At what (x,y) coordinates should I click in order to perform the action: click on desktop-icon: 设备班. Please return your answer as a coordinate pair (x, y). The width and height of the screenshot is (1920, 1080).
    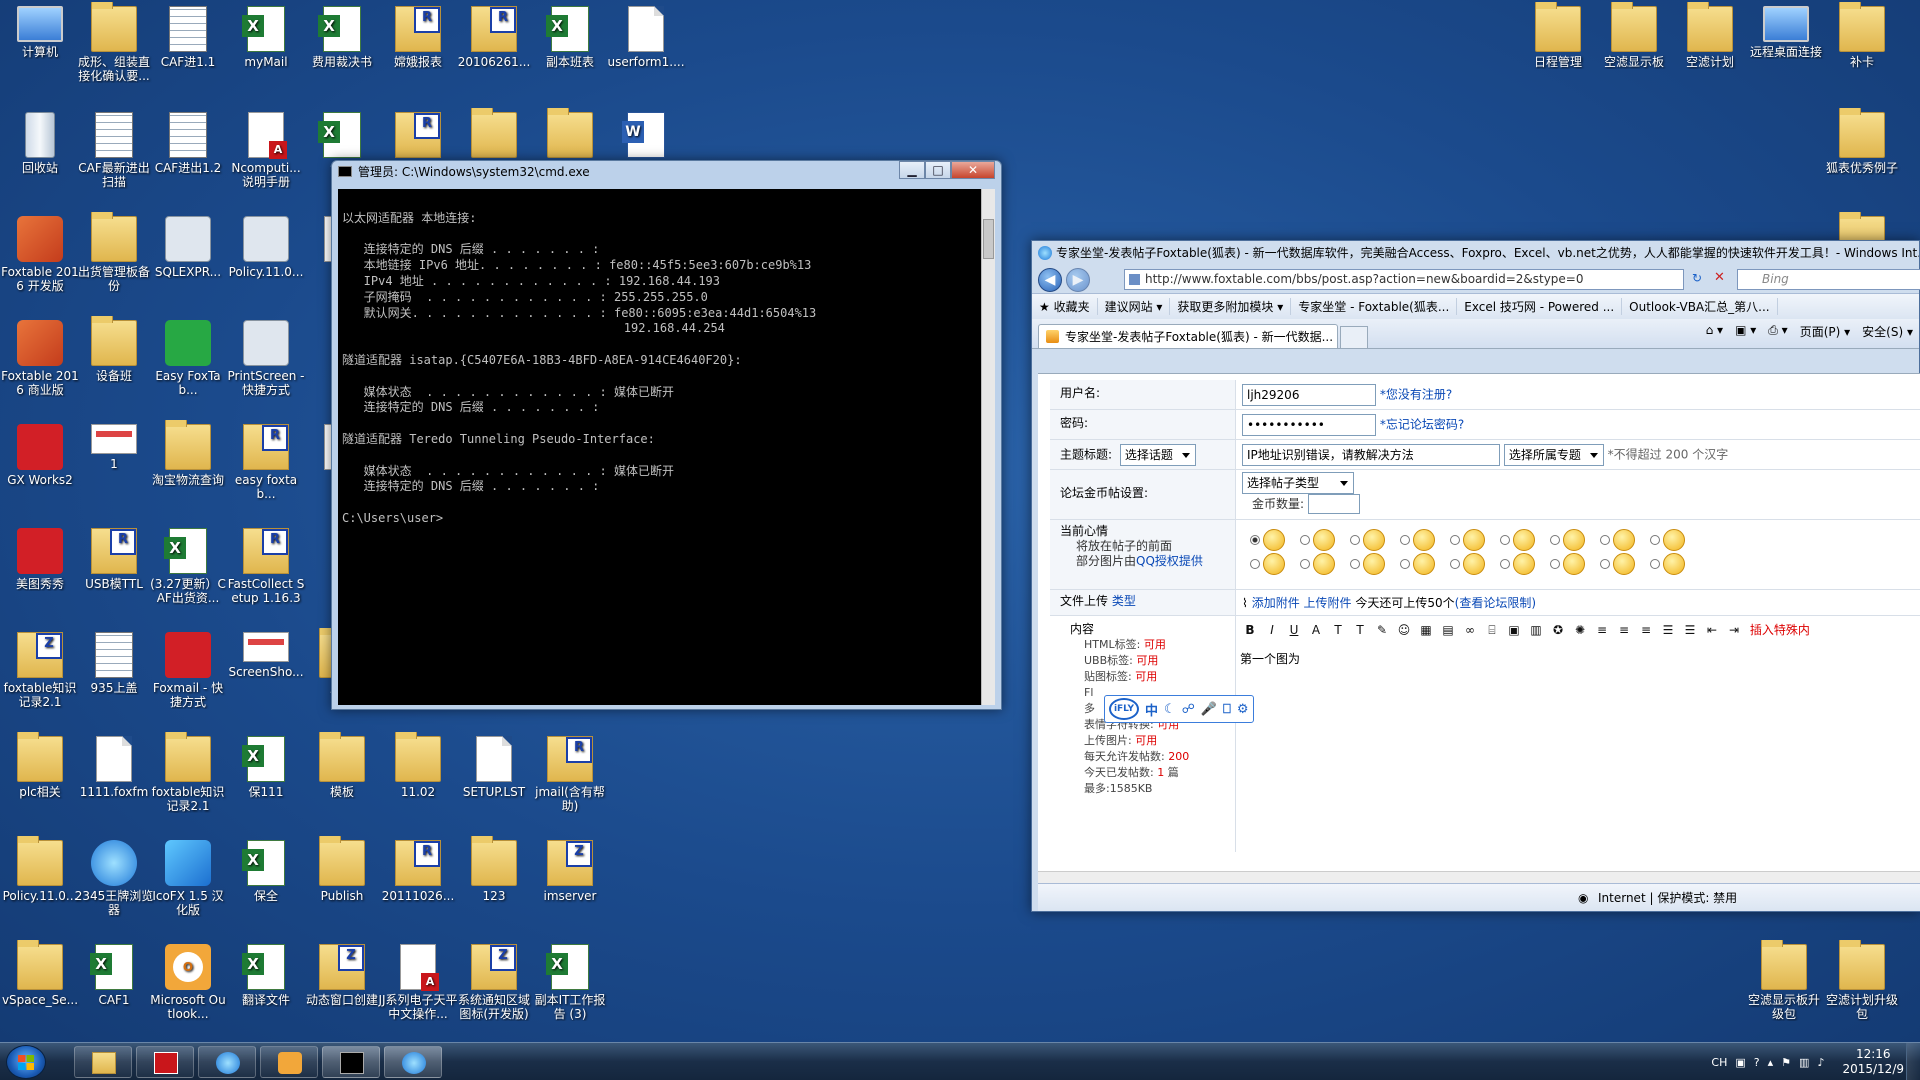
    Looking at the image, I should click on (114, 349).